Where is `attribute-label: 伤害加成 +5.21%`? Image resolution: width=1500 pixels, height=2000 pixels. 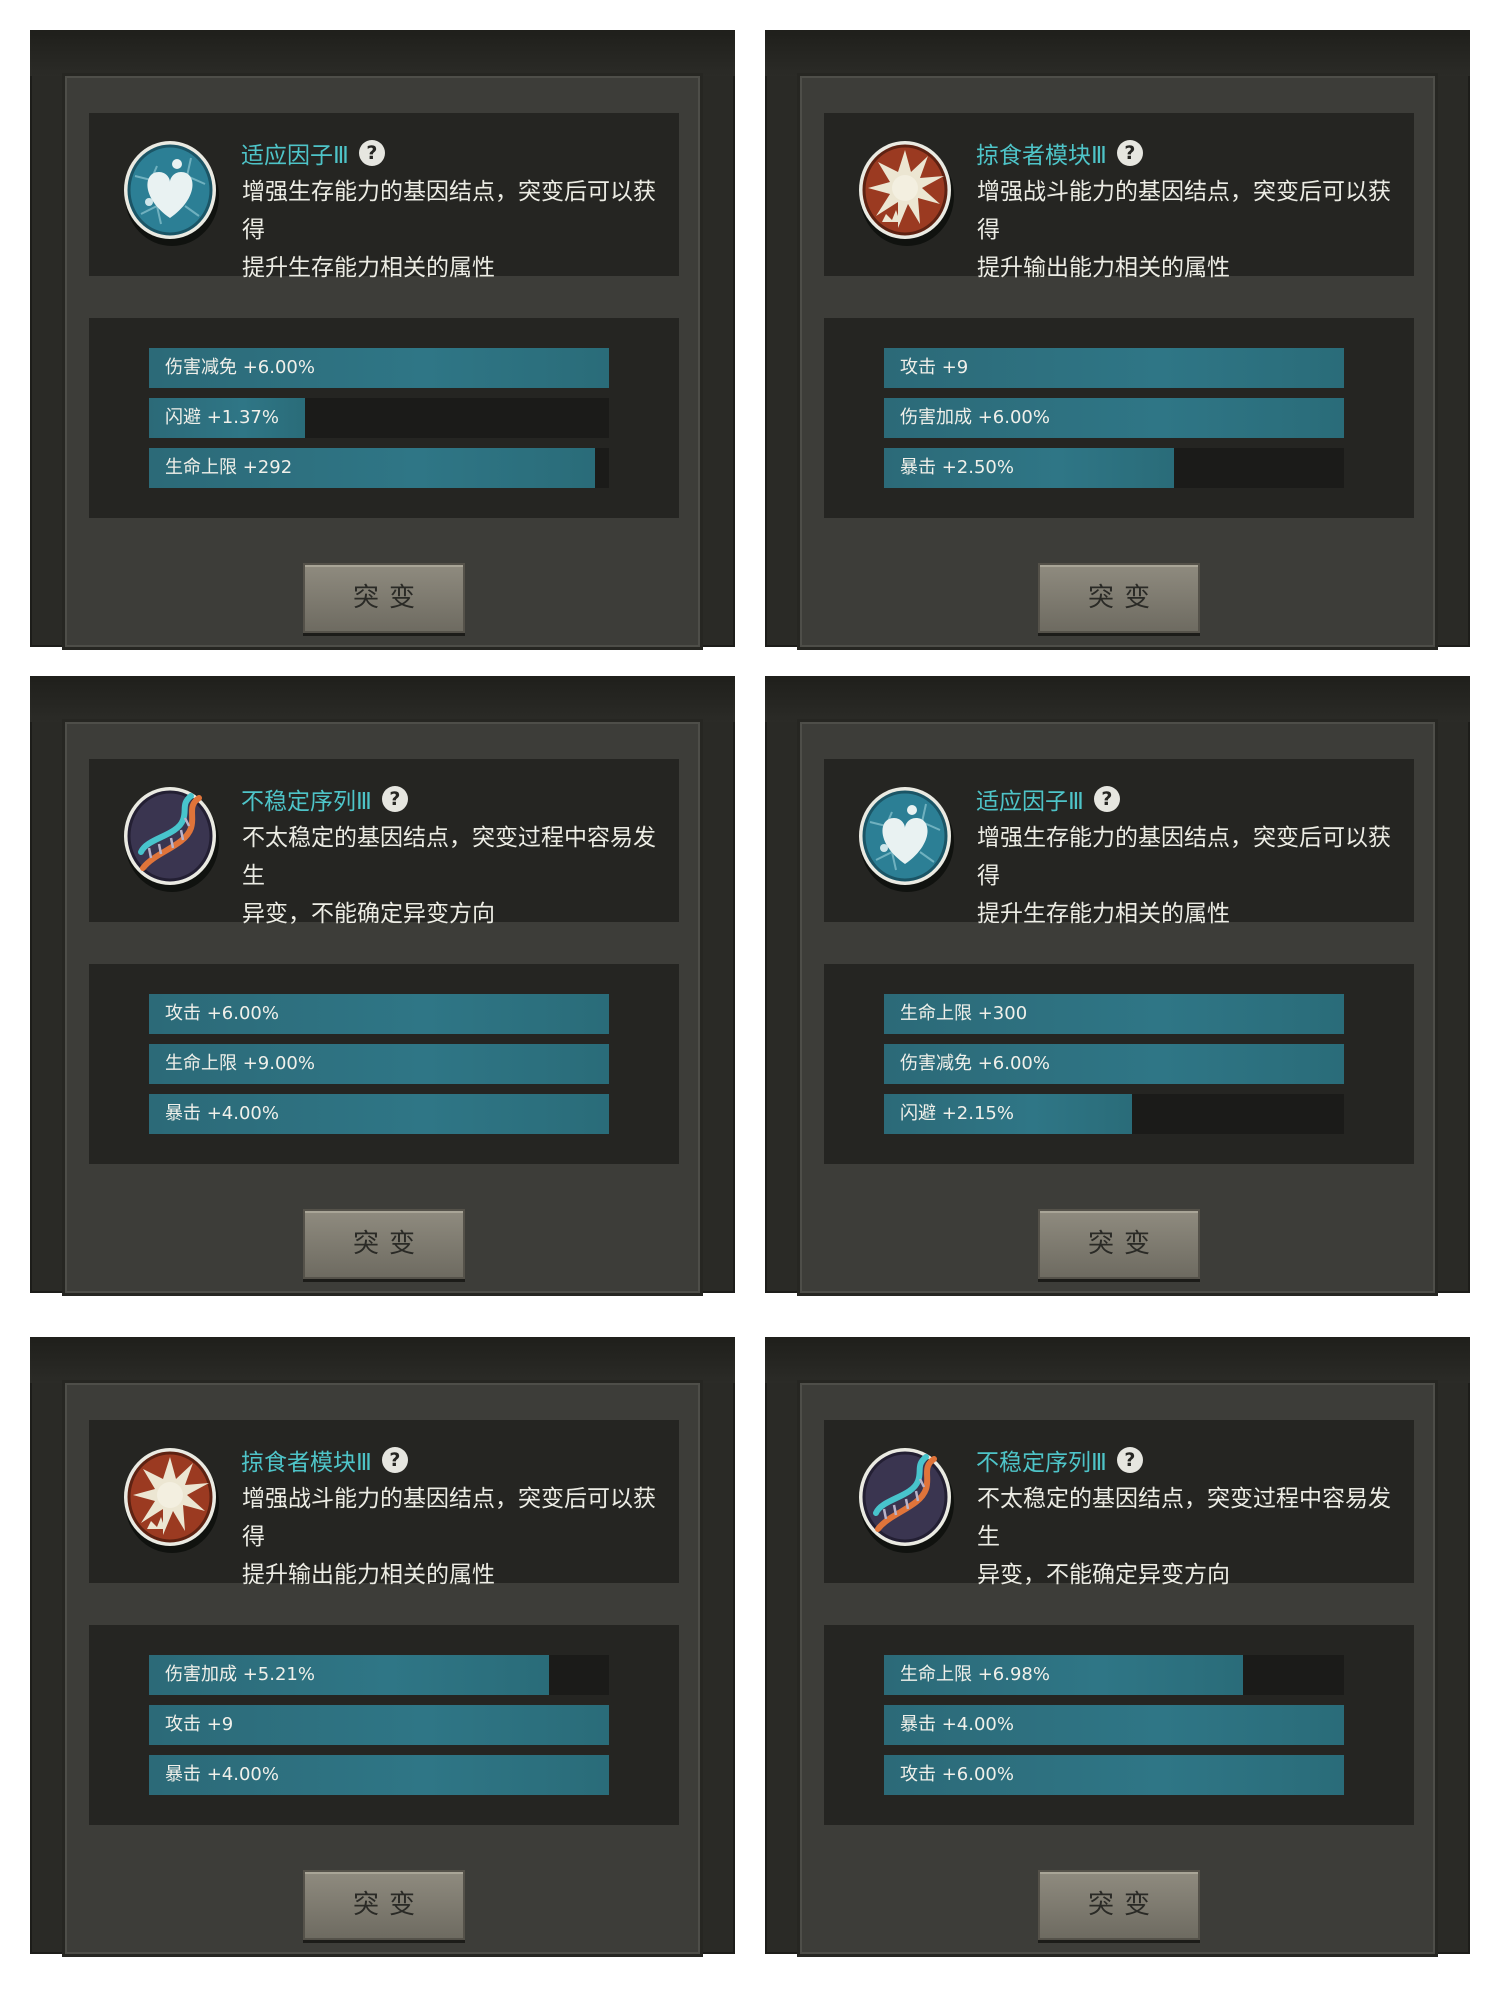
attribute-label: 伤害加成 +5.21% is located at coordinates (240, 1674).